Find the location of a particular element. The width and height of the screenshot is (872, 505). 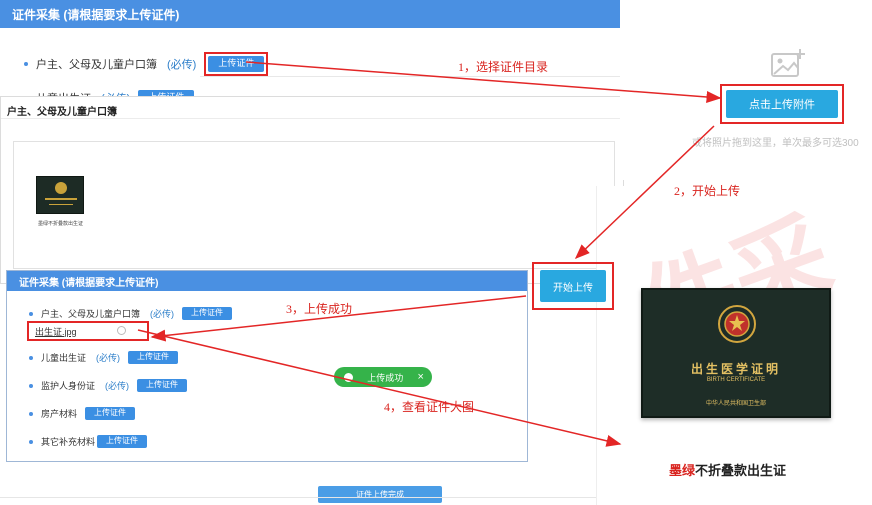

close-icon: × is located at coordinates (421, 377).